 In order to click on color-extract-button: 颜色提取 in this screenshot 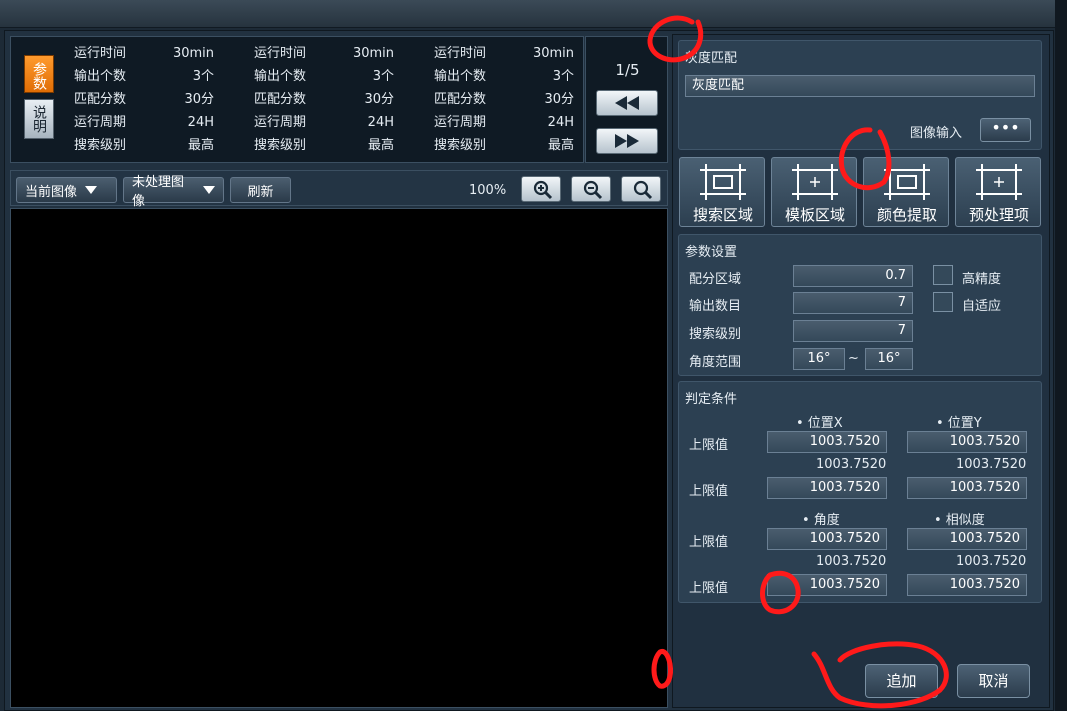, I will do `click(906, 192)`.